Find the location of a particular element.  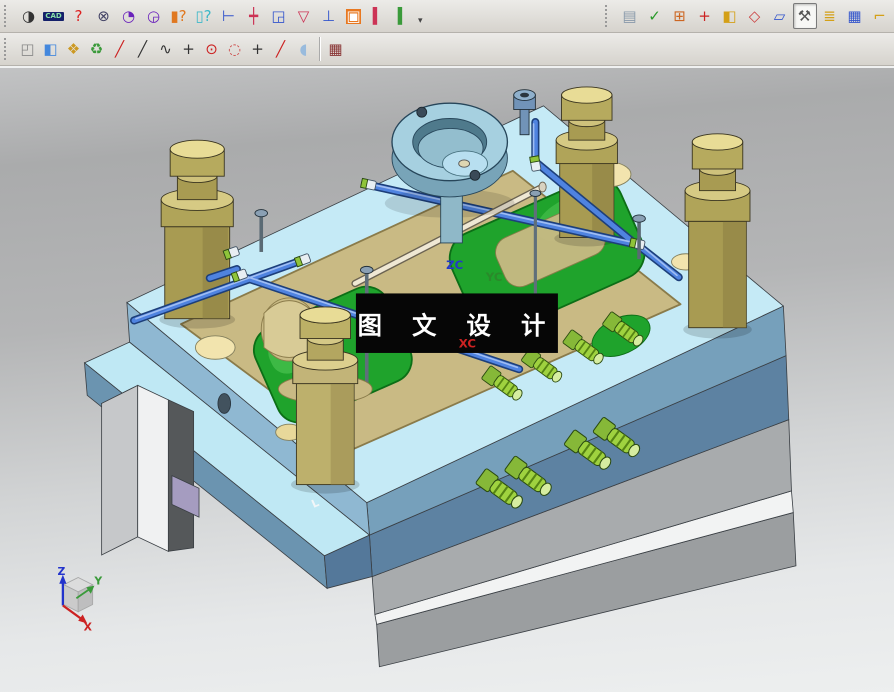

standard-part-icon: ▮? is located at coordinates (178, 15).